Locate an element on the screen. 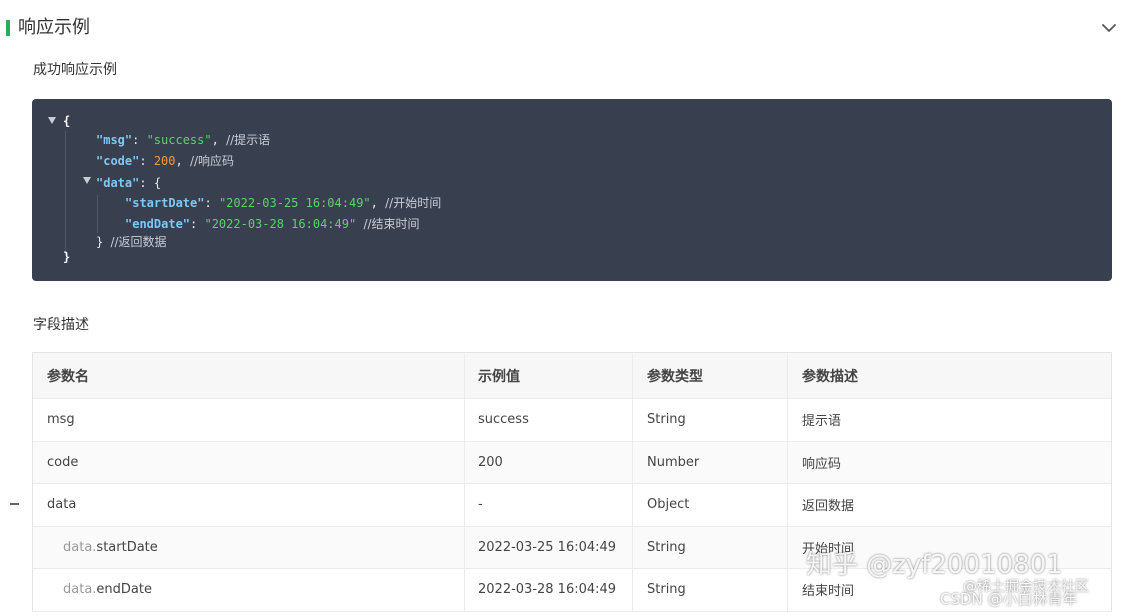 The image size is (1134, 616). json-key: "startDate" is located at coordinates (165, 203).